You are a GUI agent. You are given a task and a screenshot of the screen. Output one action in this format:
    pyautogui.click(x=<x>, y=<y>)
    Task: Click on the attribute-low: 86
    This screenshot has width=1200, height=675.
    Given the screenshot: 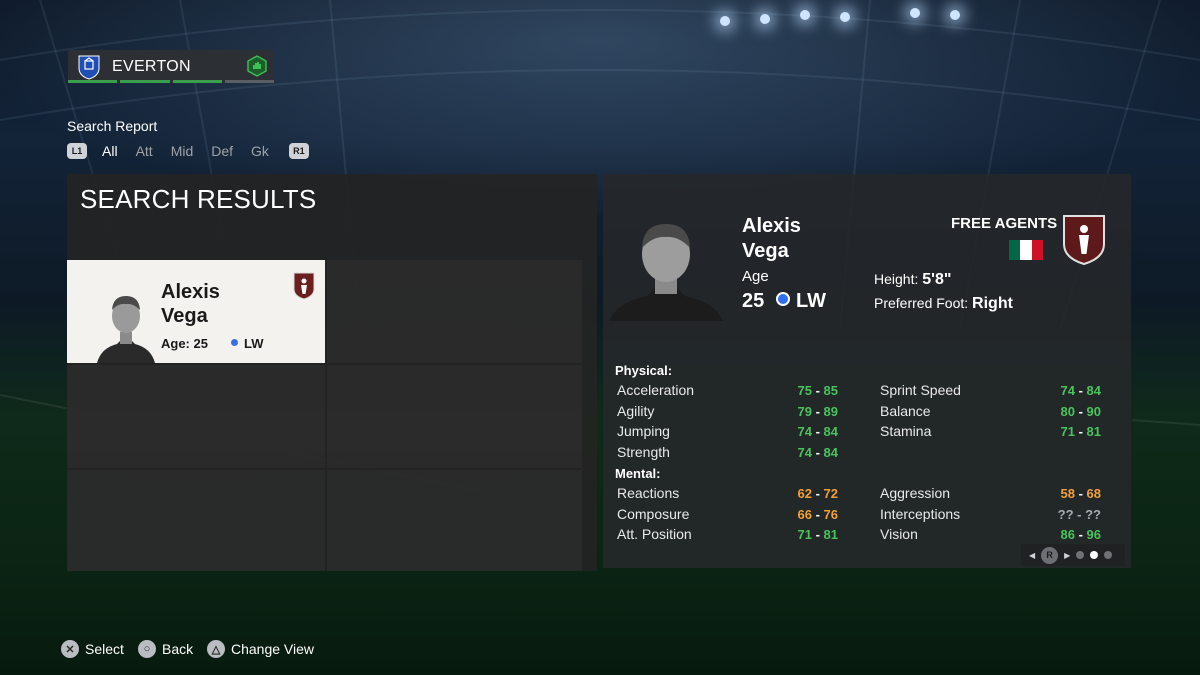 What is the action you would take?
    pyautogui.click(x=1067, y=535)
    